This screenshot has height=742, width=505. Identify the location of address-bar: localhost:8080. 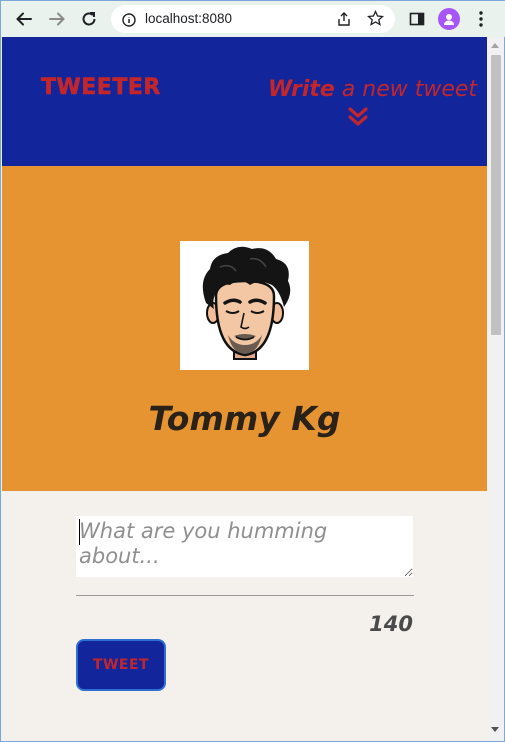
(253, 19).